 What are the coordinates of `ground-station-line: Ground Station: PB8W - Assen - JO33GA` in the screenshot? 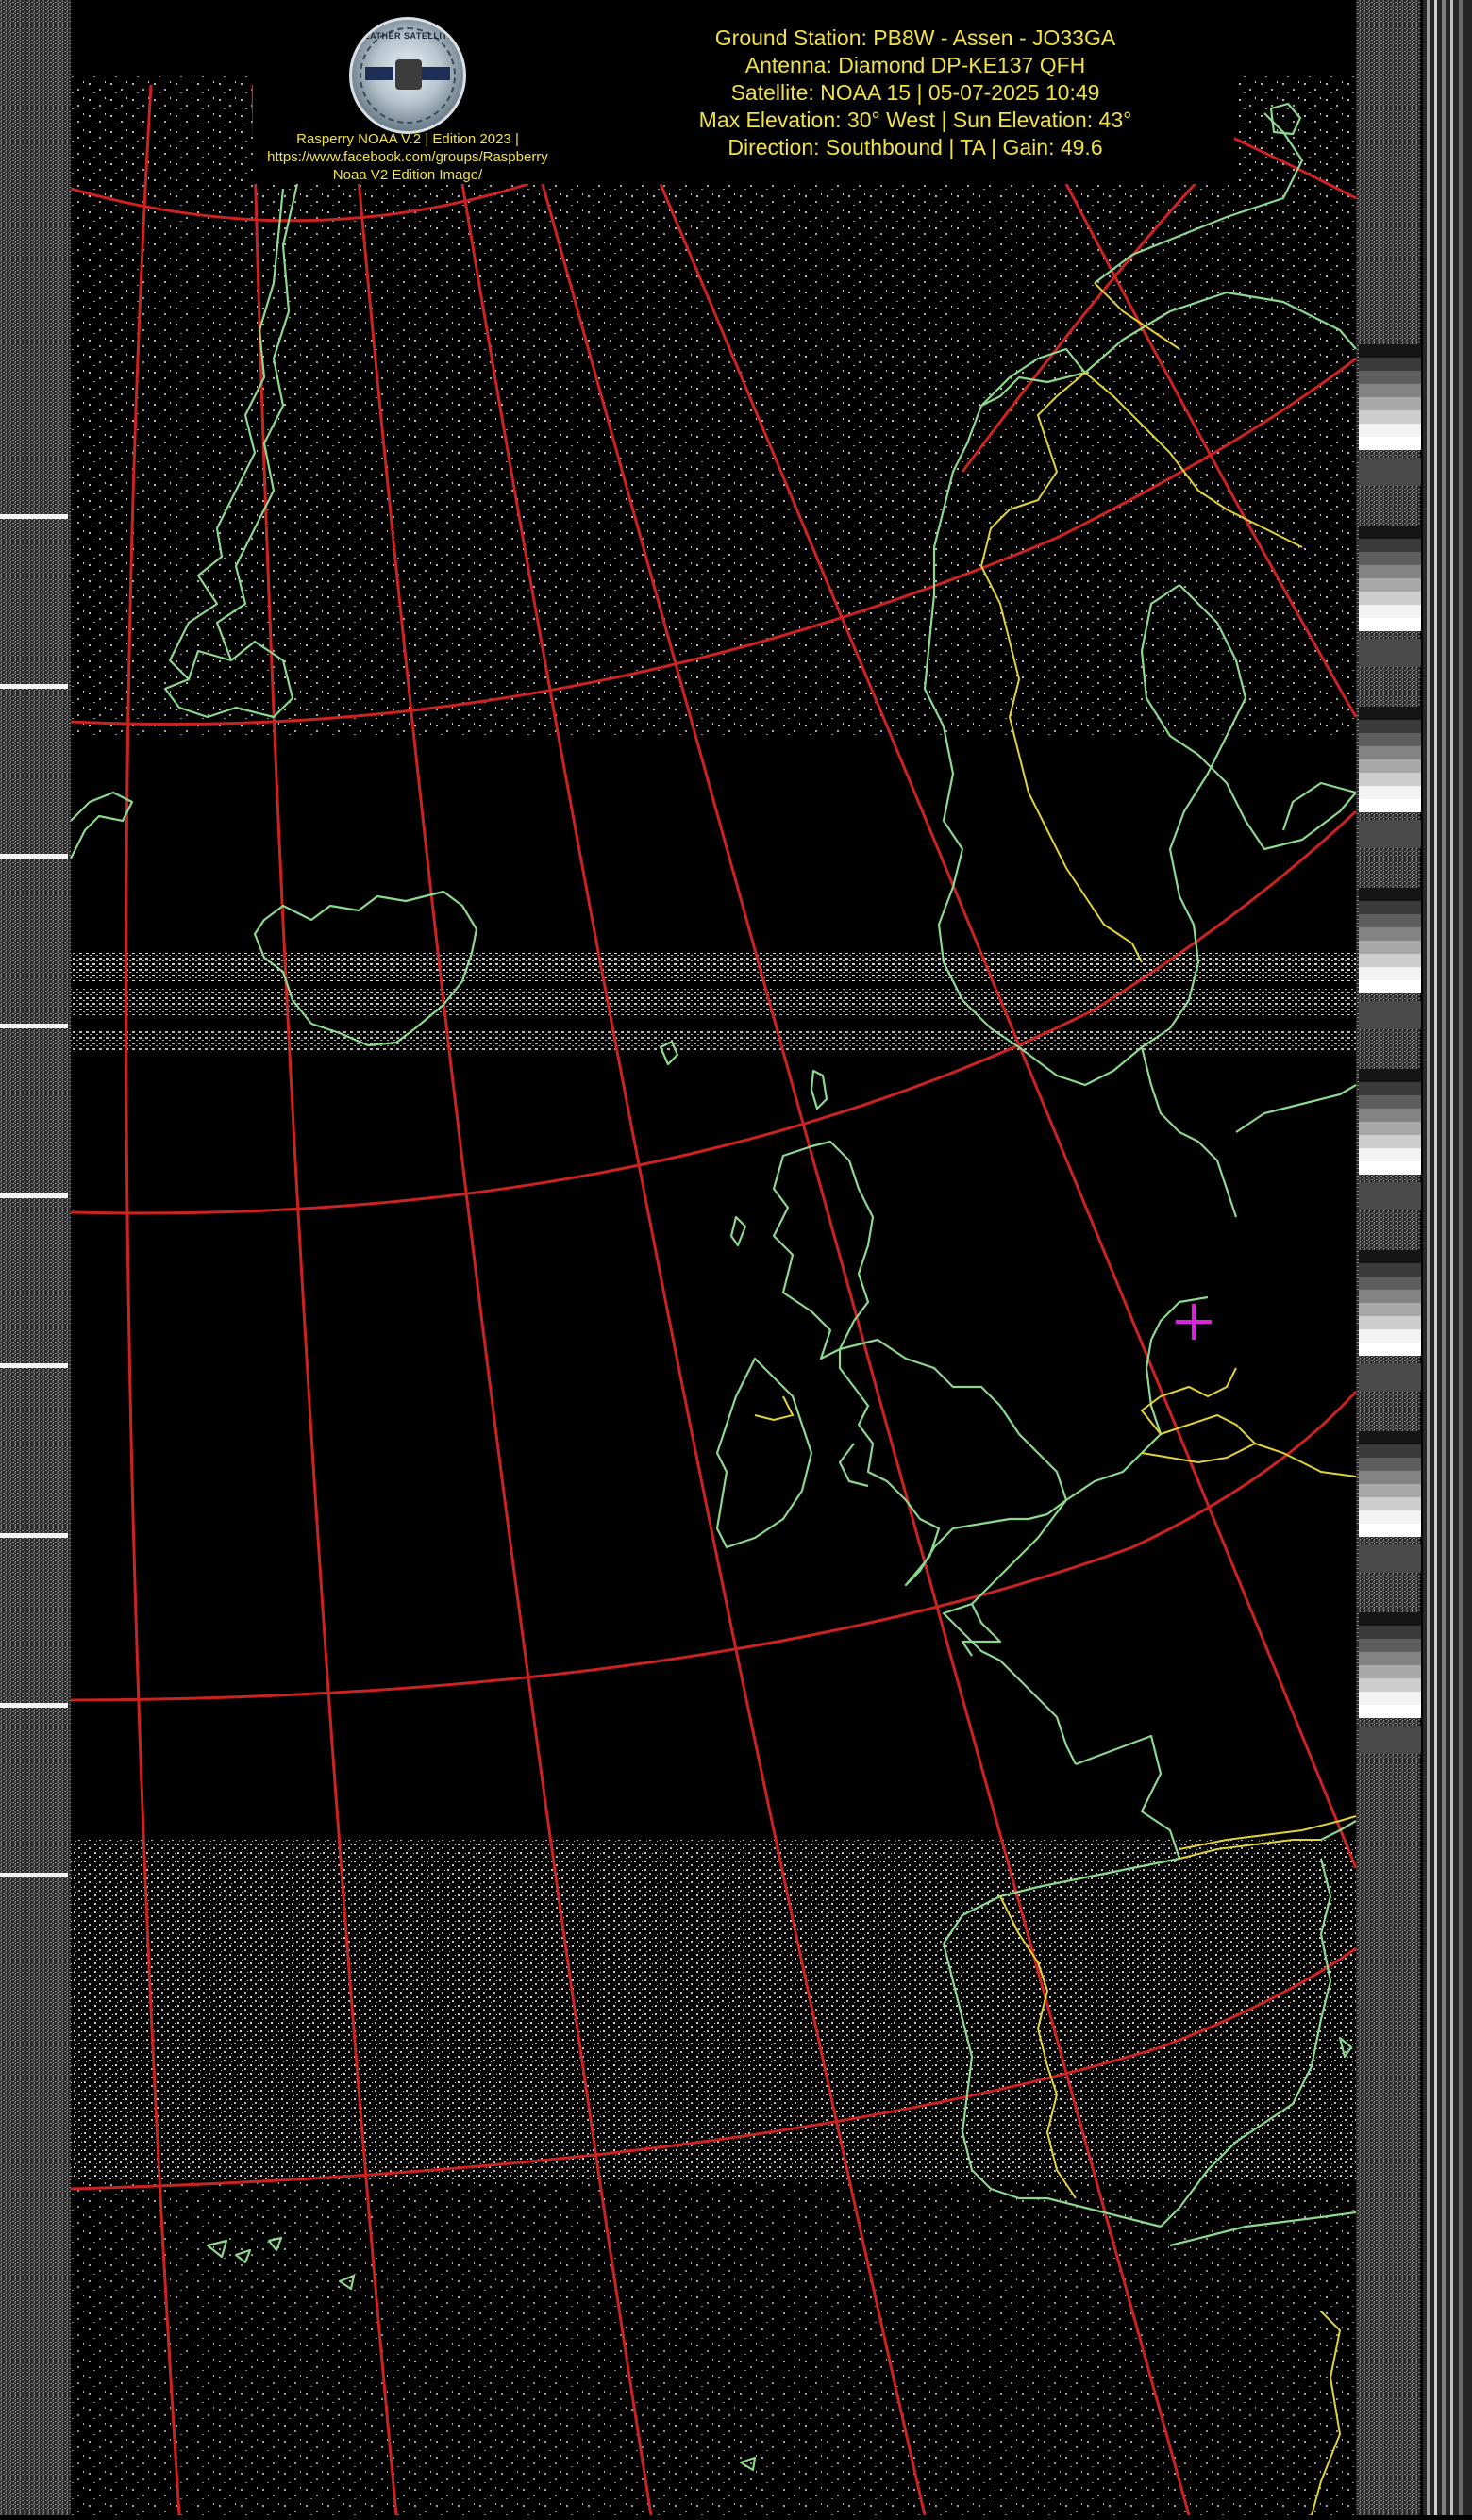 It's located at (915, 37).